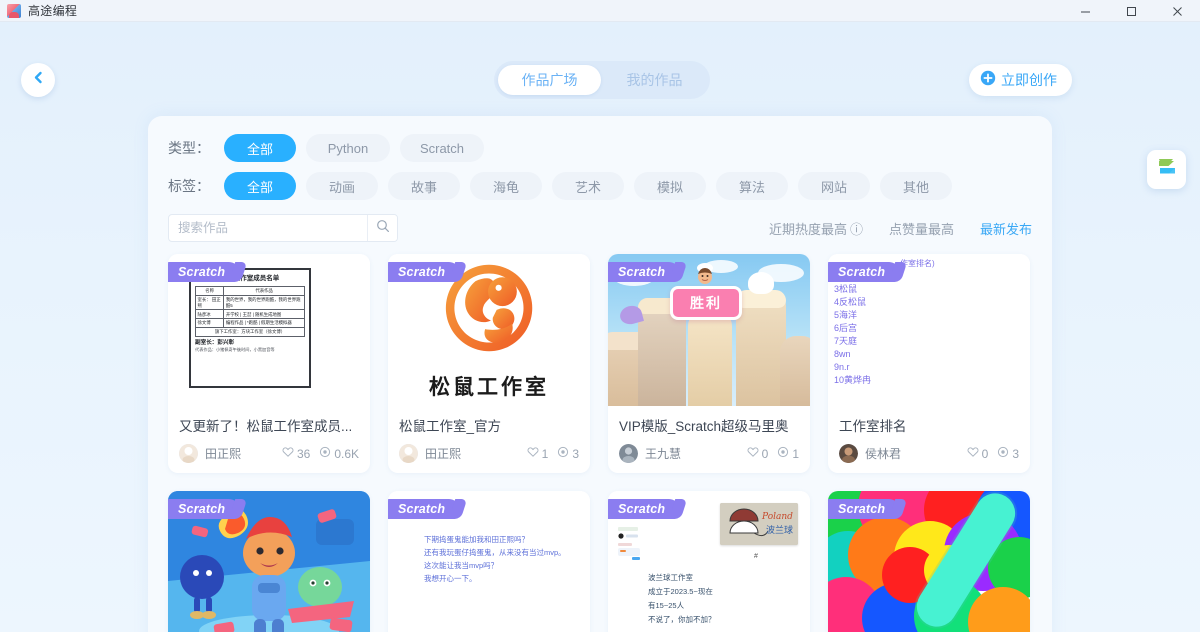  What do you see at coordinates (602, 80) in the screenshot?
I see `view-tabs: 作品广场 我的作品` at bounding box center [602, 80].